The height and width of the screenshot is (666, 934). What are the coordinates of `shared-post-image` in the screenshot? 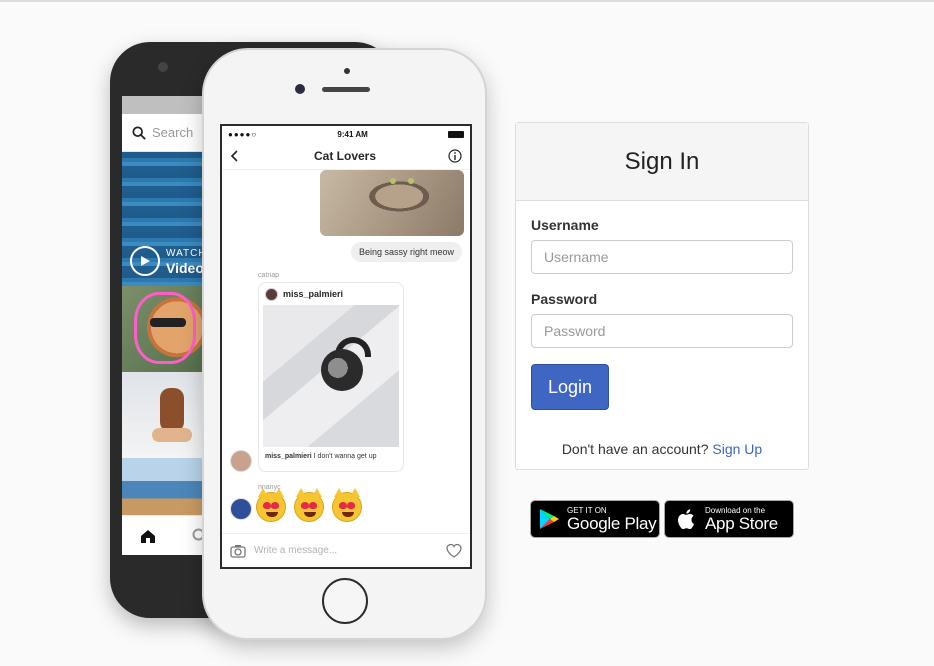 It's located at (331, 376).